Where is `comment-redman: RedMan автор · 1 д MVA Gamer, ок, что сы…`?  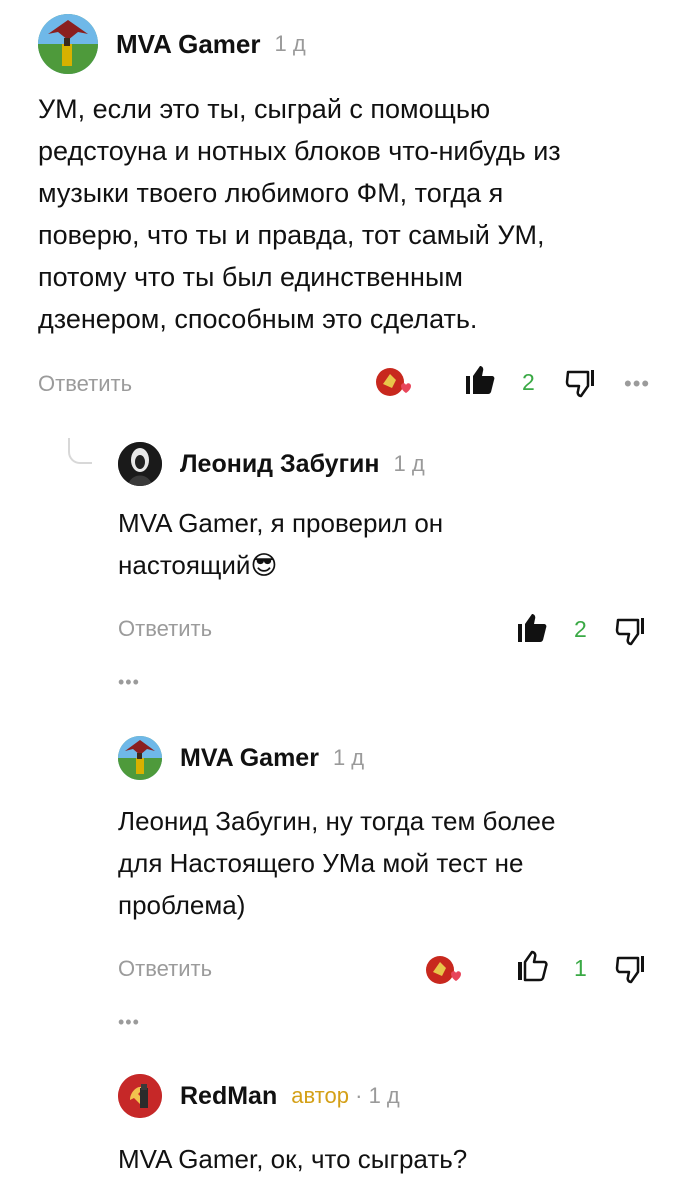 comment-redman: RedMan автор · 1 д MVA Gamer, ок, что сы… is located at coordinates (348, 1125).